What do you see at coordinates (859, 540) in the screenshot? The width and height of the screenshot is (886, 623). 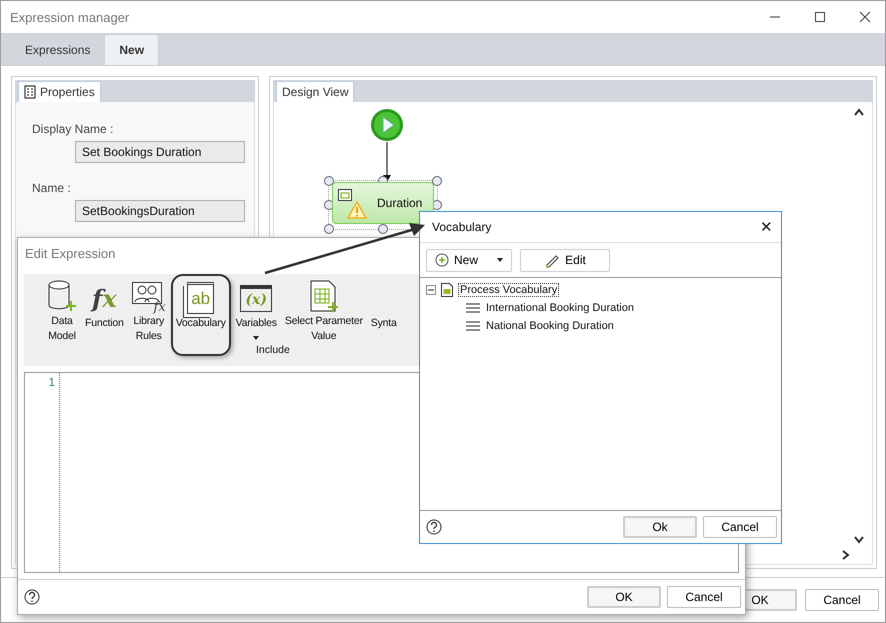 I see `scroll-down-icon` at bounding box center [859, 540].